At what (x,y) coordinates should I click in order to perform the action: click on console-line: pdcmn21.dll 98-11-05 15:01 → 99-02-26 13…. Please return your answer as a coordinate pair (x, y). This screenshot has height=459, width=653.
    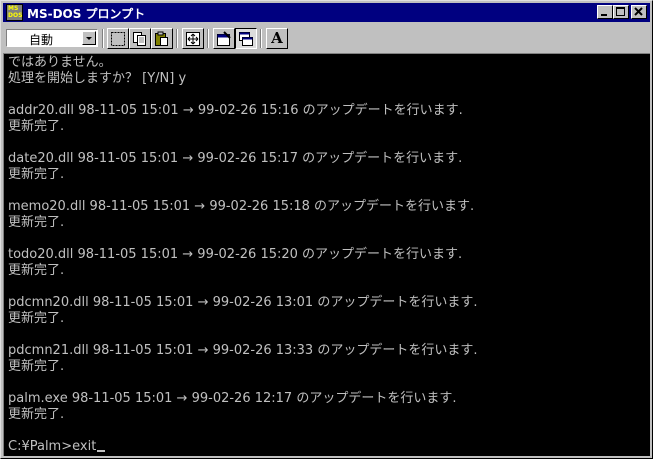
    Looking at the image, I should click on (243, 350).